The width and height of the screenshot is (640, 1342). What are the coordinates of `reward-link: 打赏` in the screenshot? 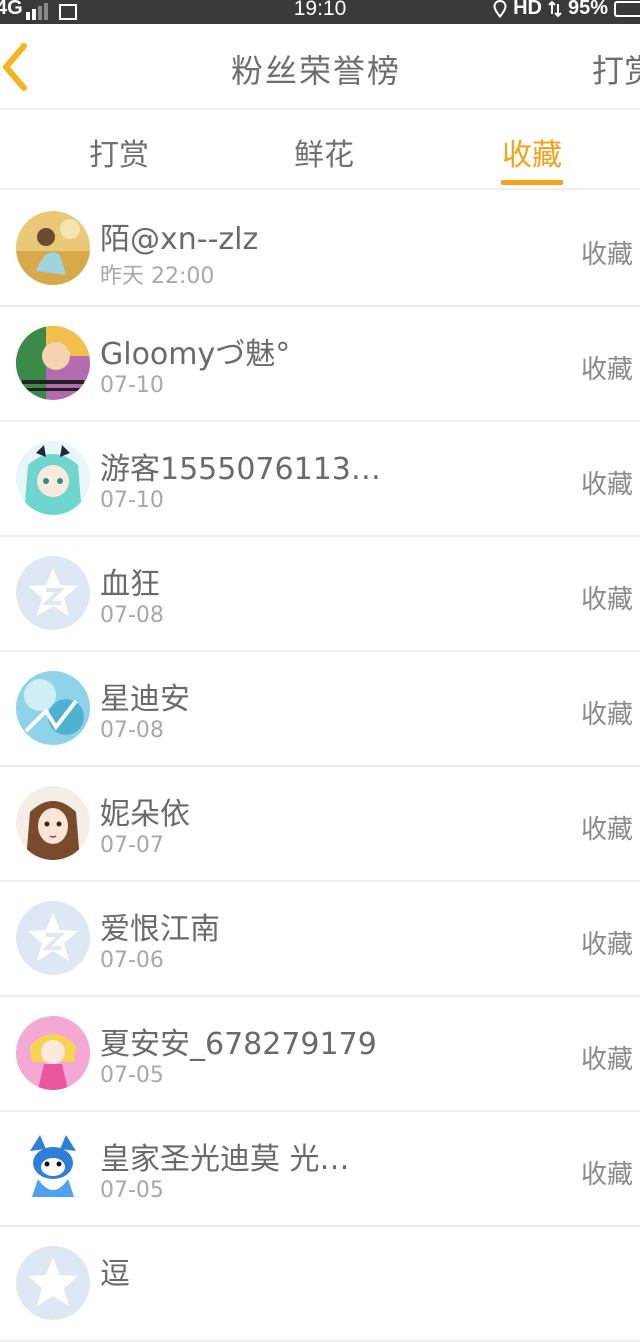 It's located at (616, 69).